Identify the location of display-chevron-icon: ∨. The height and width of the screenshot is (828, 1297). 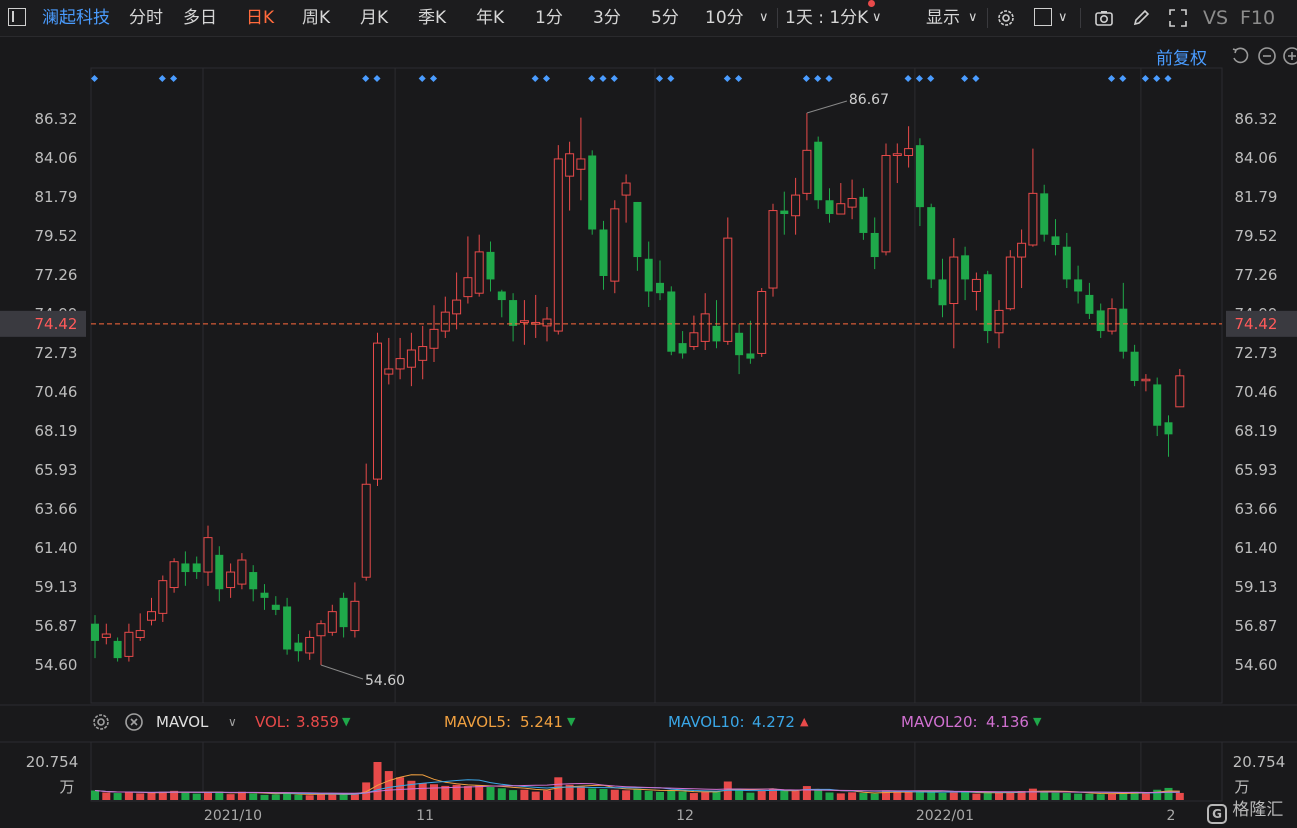
(973, 18).